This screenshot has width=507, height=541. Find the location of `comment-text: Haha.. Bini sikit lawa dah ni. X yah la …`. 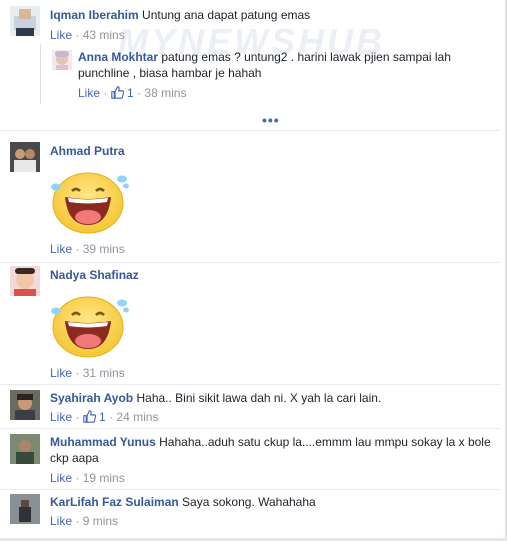

comment-text: Haha.. Bini sikit lawa dah ni. X yah la … is located at coordinates (259, 398).